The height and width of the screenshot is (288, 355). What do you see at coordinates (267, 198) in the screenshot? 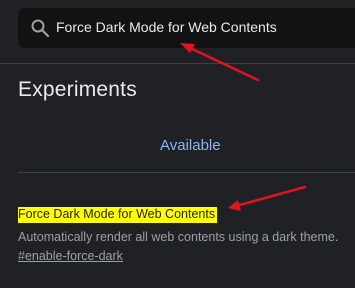
I see `annotation-arrow-bottom` at bounding box center [267, 198].